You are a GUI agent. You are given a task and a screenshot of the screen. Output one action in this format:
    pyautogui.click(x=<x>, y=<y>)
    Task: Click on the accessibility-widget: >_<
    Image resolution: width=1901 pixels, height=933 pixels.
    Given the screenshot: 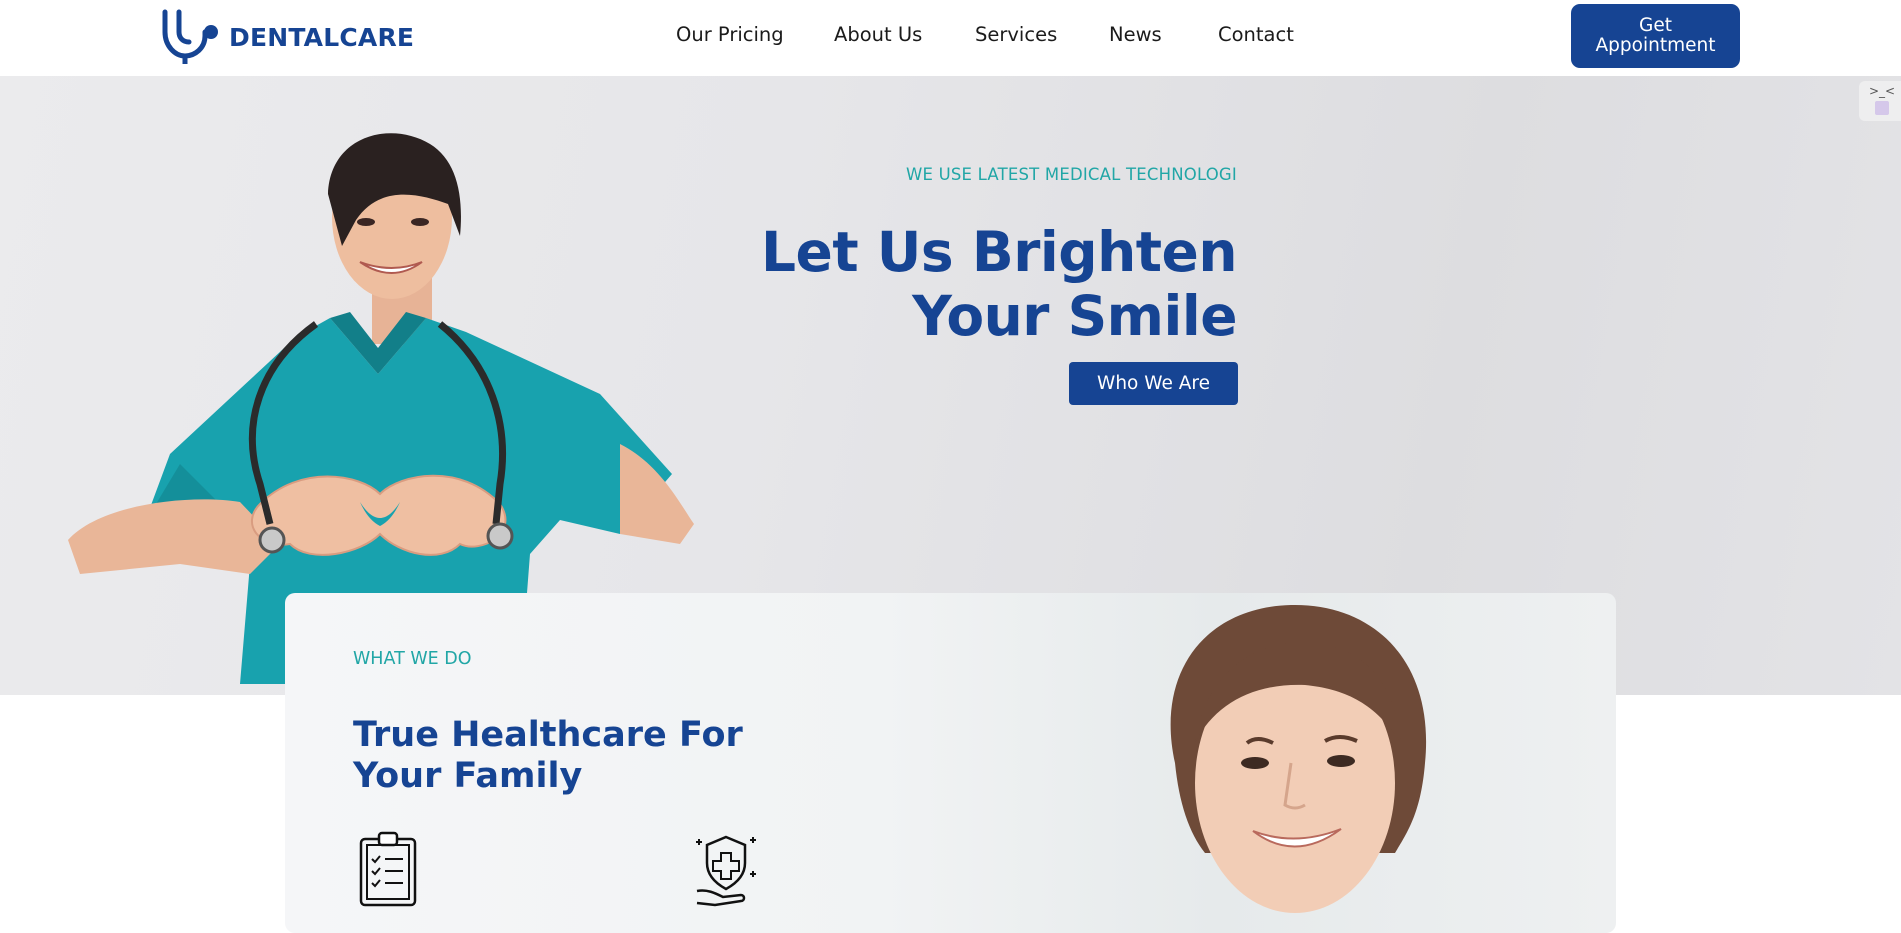 What is the action you would take?
    pyautogui.click(x=1880, y=101)
    